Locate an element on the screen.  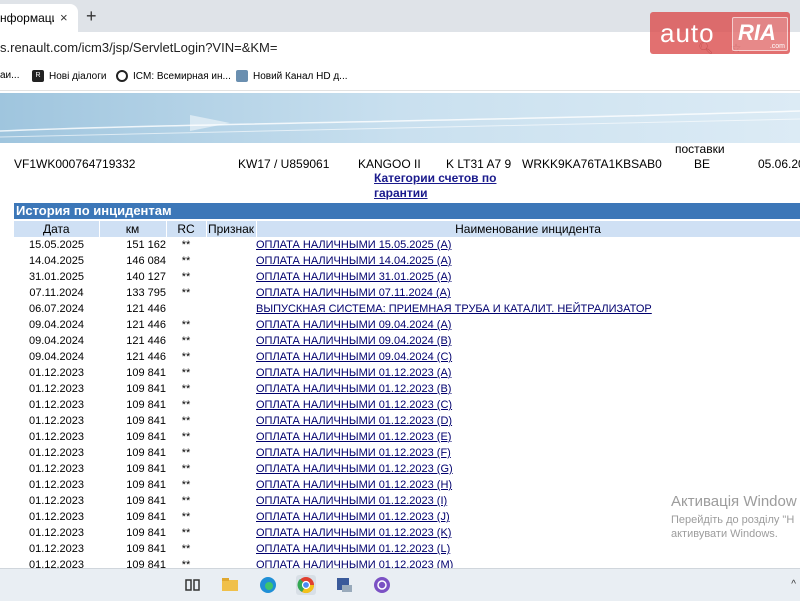
ro-icon: R is located at coordinates (38, 76).